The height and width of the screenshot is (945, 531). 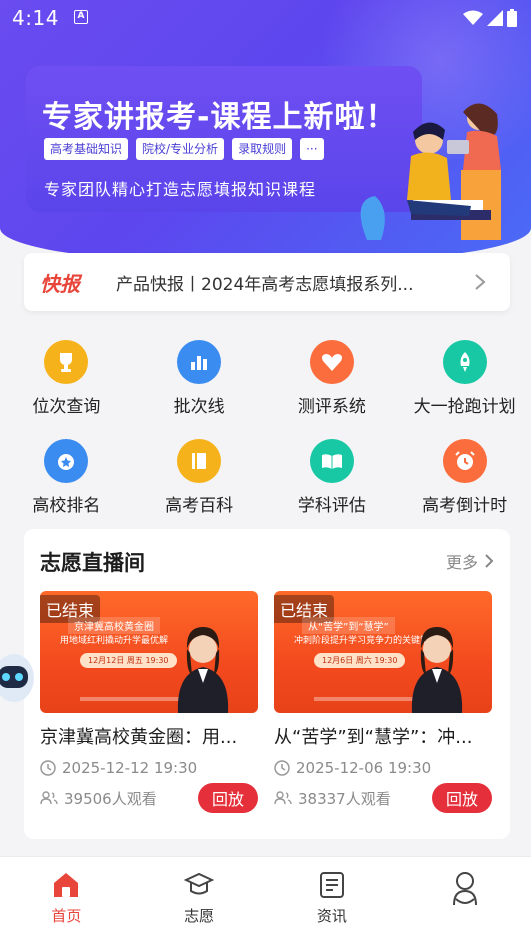 What do you see at coordinates (92, 563) in the screenshot?
I see `section-title: 志愿直播间` at bounding box center [92, 563].